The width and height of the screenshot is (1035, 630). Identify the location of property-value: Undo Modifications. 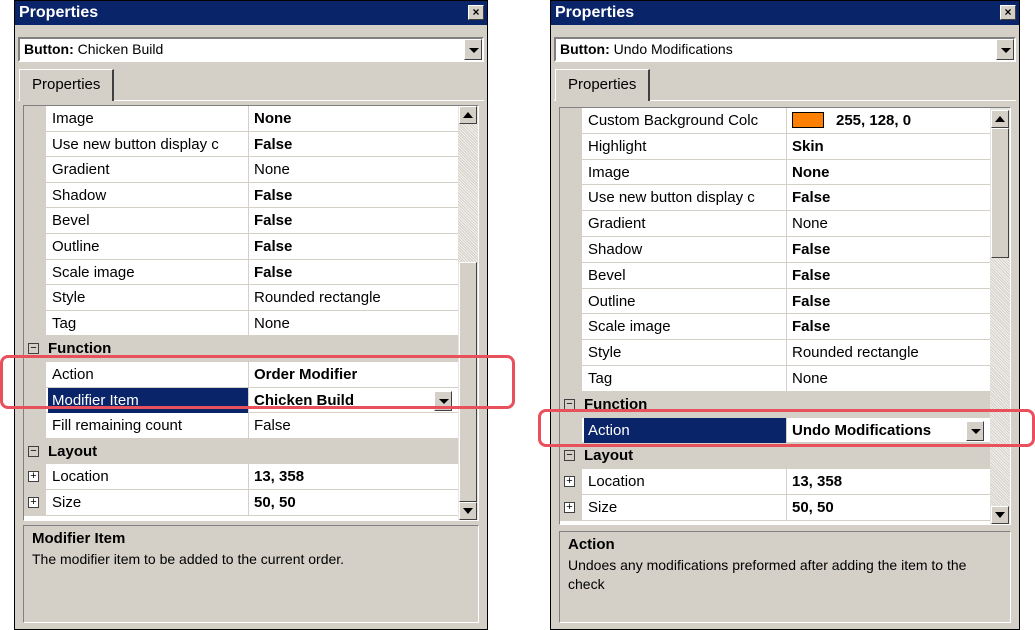
(861, 431).